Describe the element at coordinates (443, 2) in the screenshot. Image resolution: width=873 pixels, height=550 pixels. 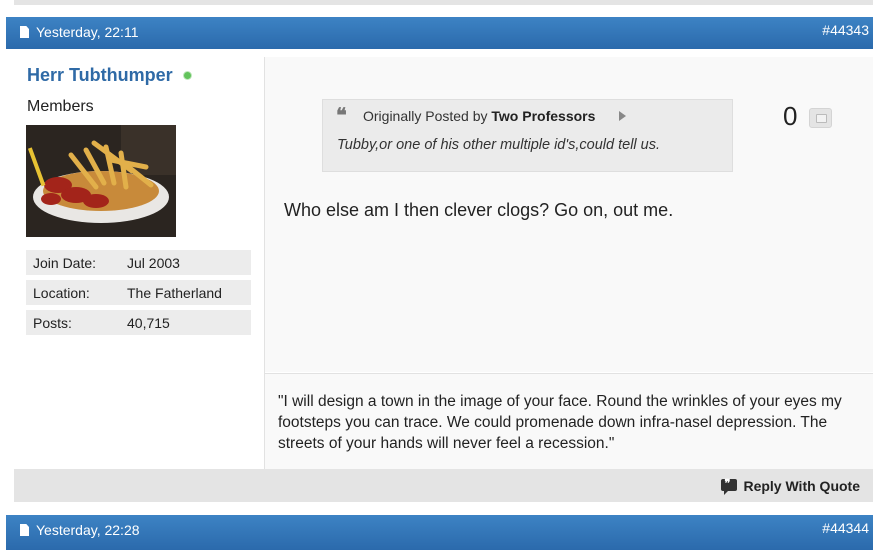
I see `previous-post-bottom` at that location.